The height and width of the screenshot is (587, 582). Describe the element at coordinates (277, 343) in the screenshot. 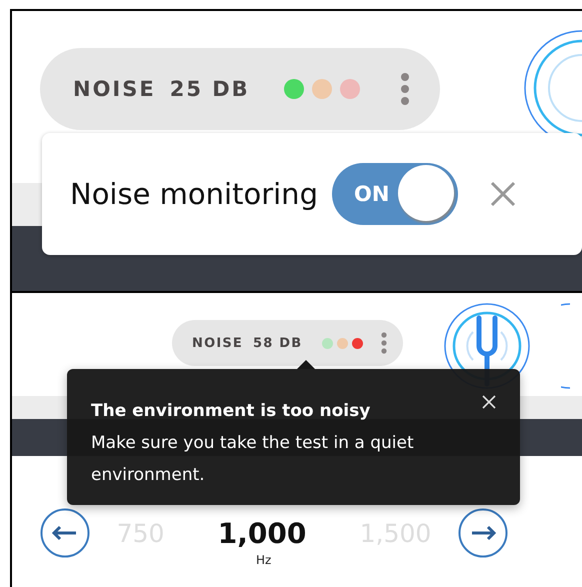

I see `noise-reading: 58 DB` at that location.